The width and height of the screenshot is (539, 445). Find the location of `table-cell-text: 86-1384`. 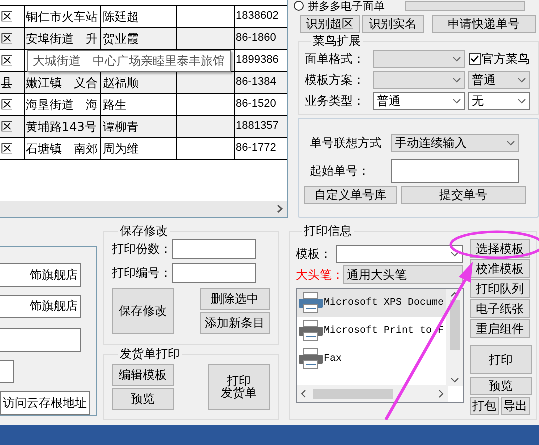

table-cell-text: 86-1384 is located at coordinates (256, 82).